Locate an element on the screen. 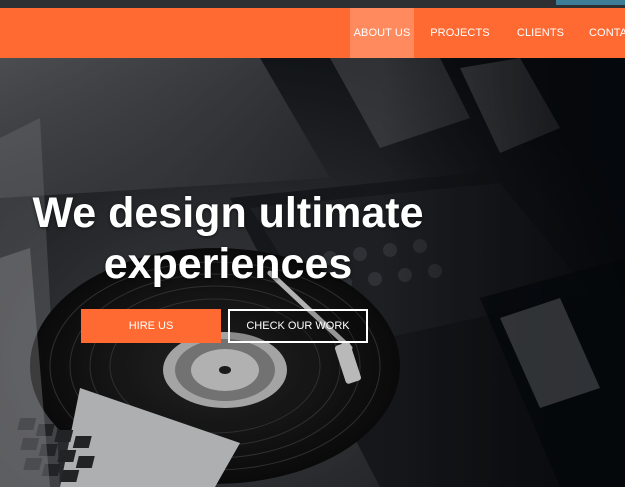 The image size is (625, 487). top-strip-accent is located at coordinates (590, 2).